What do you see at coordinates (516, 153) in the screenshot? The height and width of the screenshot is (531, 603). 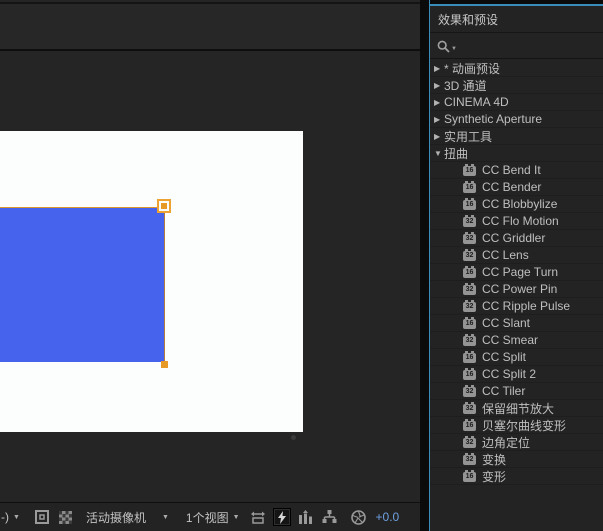 I see `category-row: ▼ 扭曲` at bounding box center [516, 153].